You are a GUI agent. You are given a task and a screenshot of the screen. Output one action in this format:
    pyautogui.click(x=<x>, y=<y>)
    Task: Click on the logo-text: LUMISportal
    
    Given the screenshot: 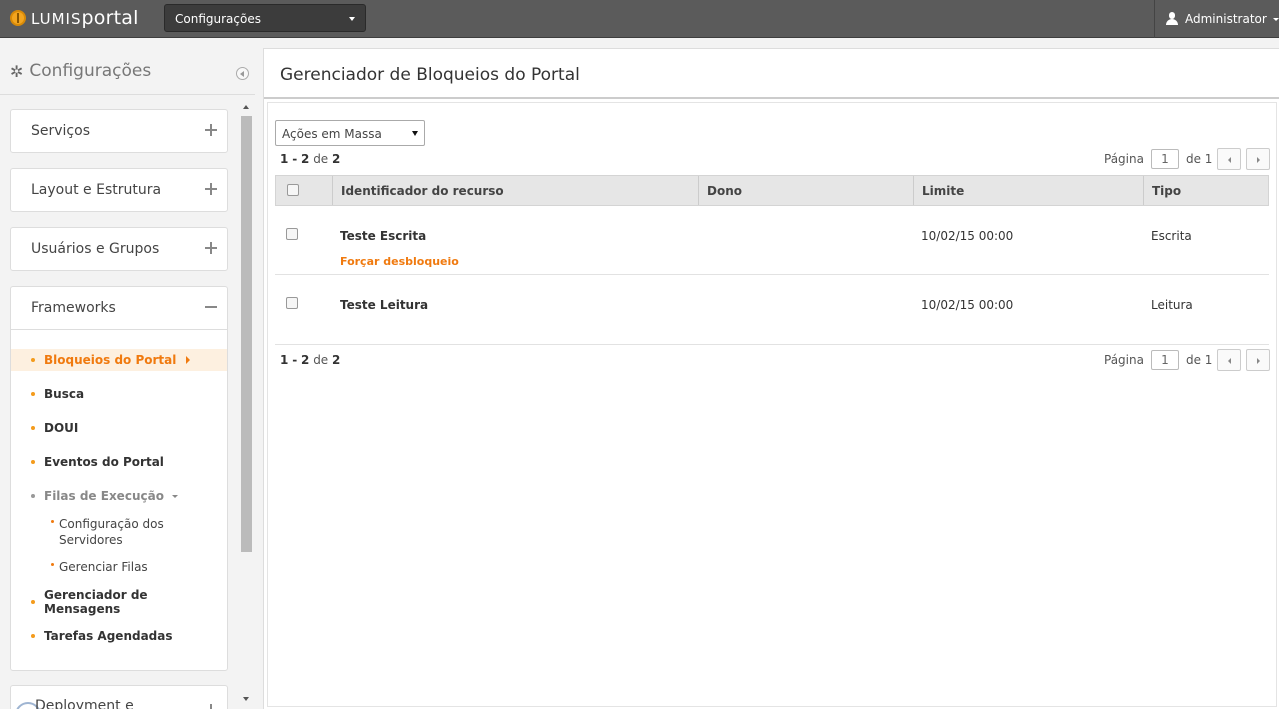 What is the action you would take?
    pyautogui.click(x=85, y=18)
    